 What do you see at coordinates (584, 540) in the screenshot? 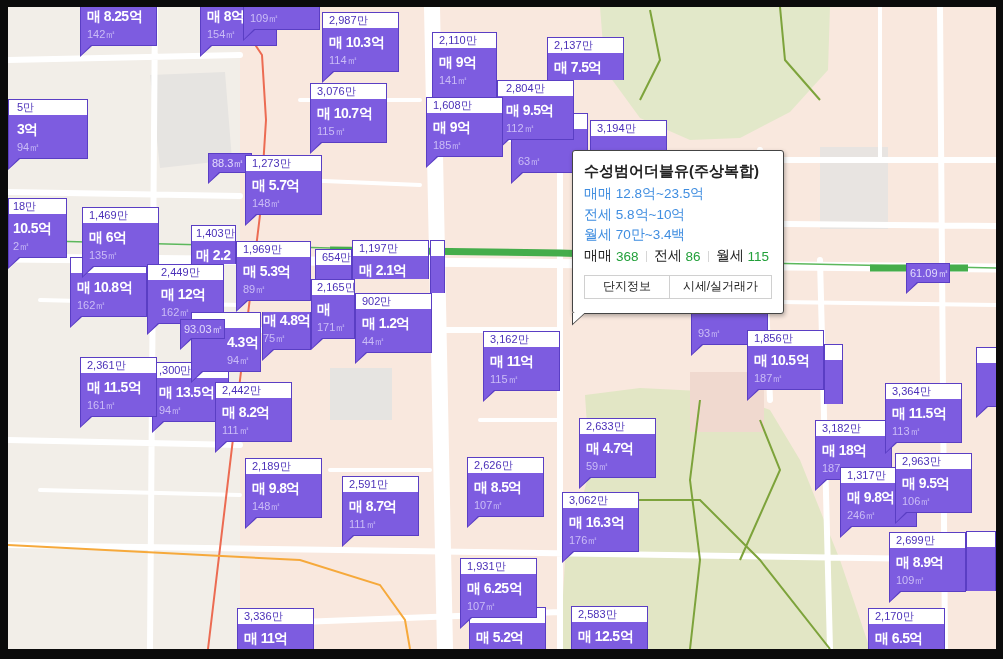
I see `area-label: 176㎡` at bounding box center [584, 540].